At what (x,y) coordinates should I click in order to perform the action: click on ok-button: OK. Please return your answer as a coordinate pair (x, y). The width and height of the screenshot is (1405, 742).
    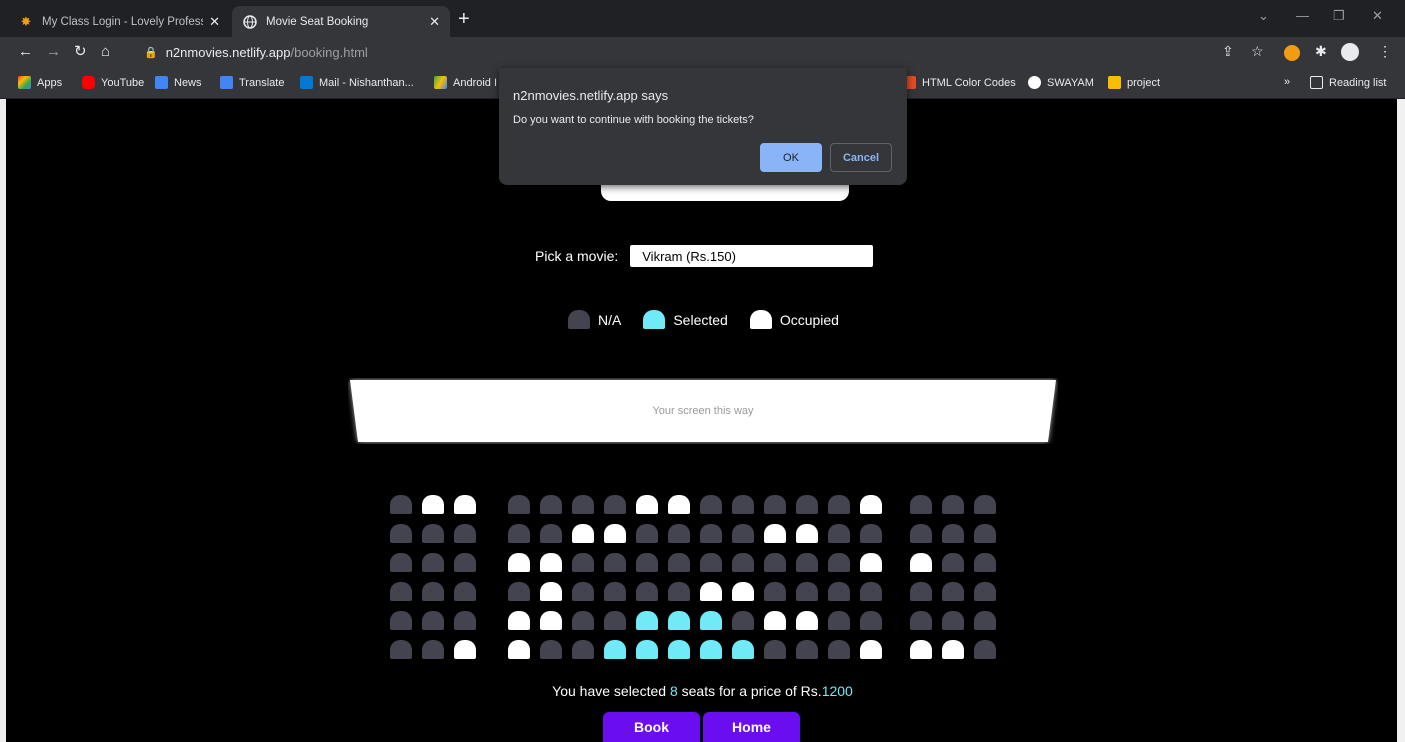
    Looking at the image, I should click on (791, 157).